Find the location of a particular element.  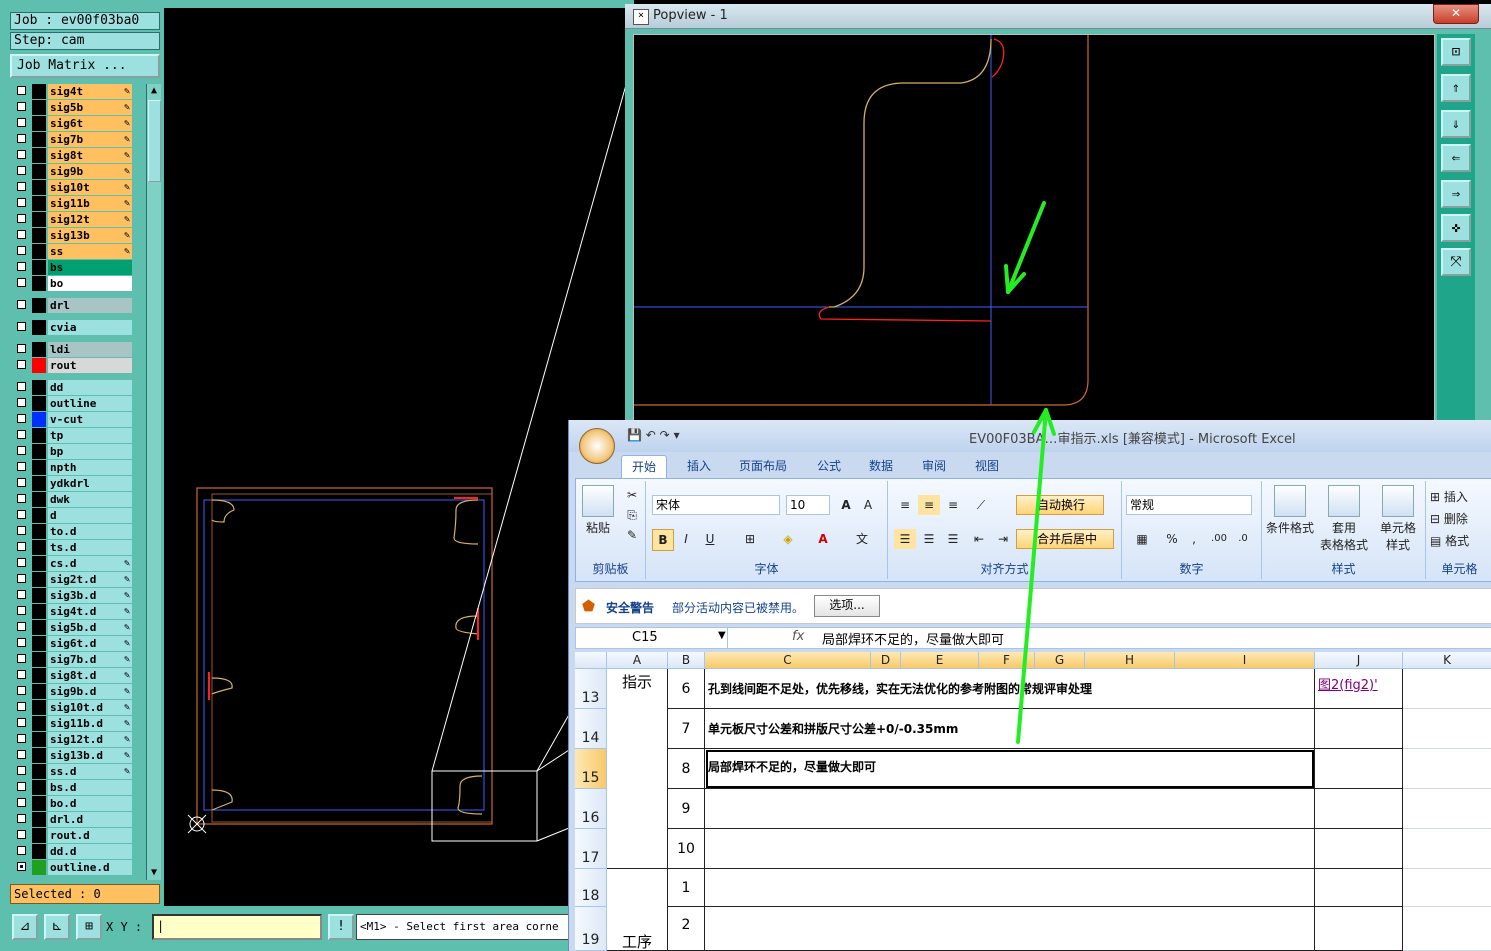

merged-cell-a: 指示 is located at coordinates (637, 769).